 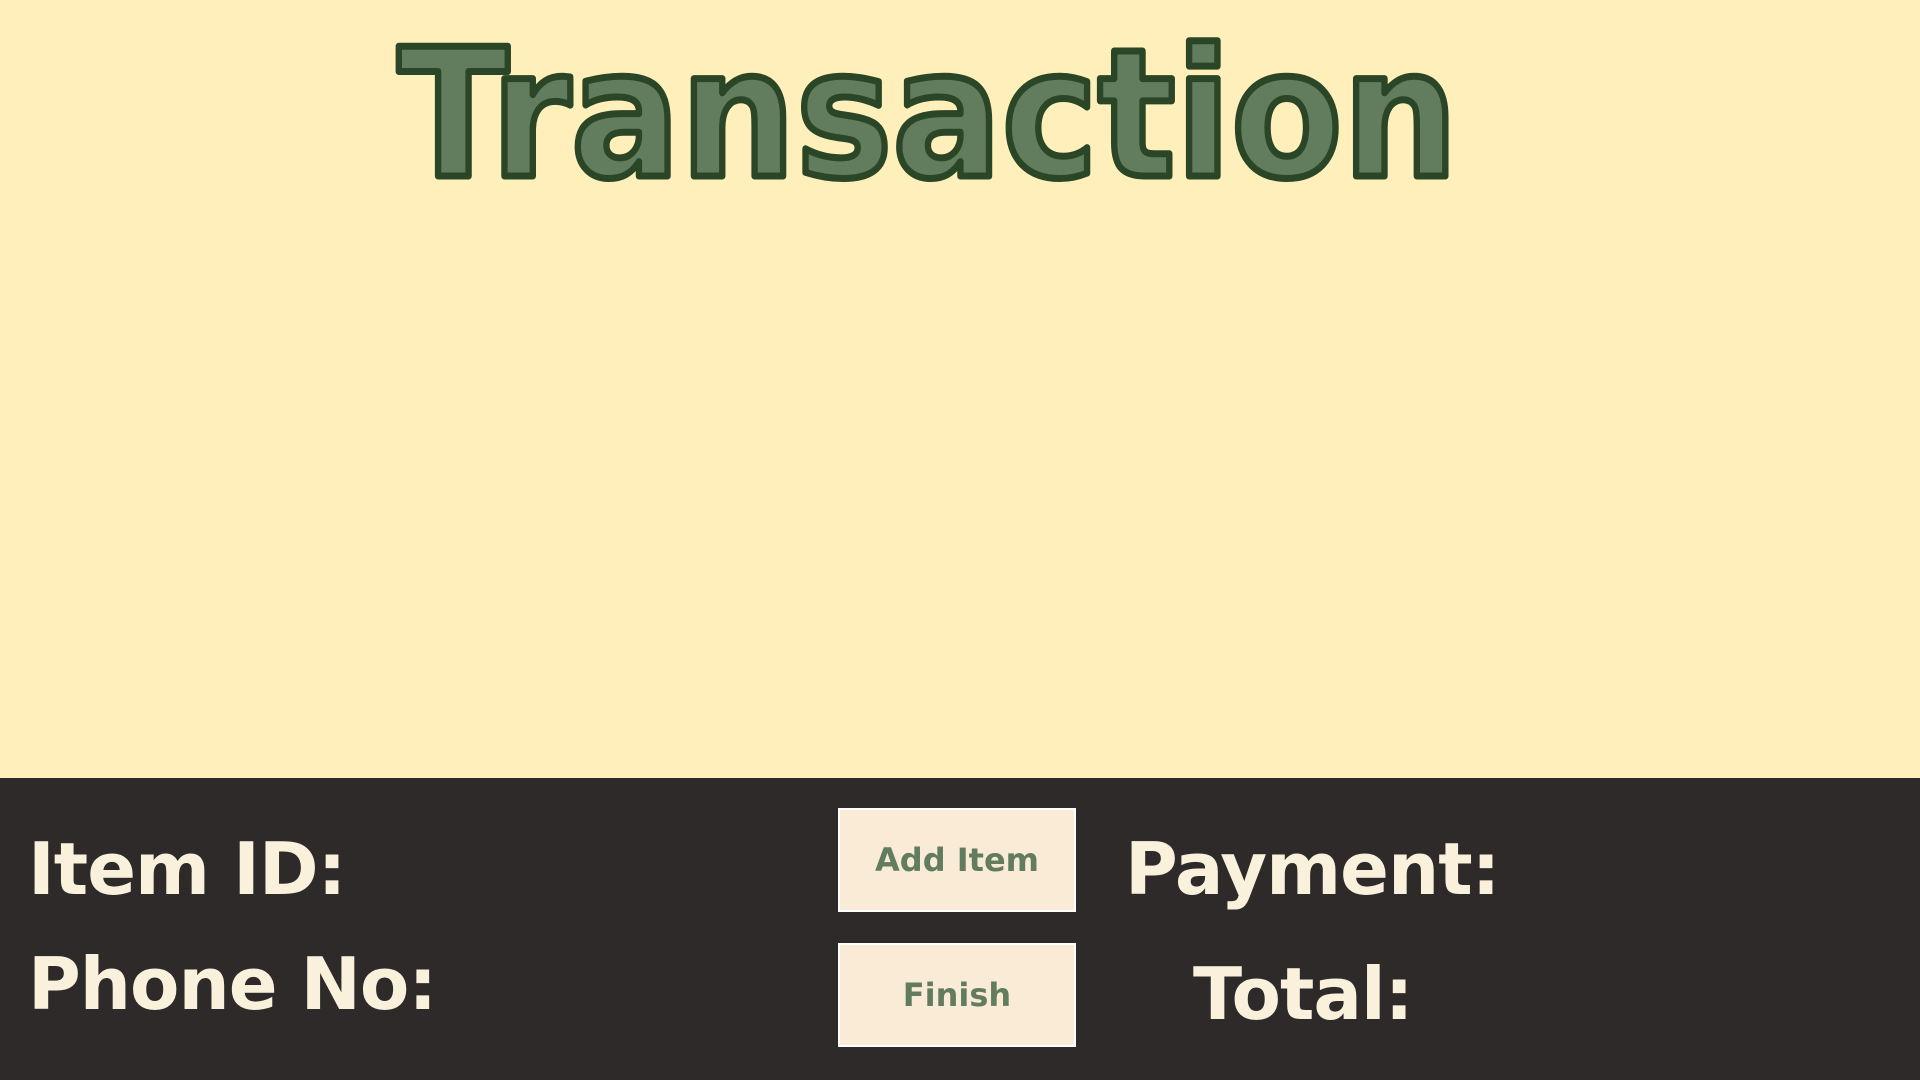 I want to click on add-item-button: Add Item, so click(x=957, y=860).